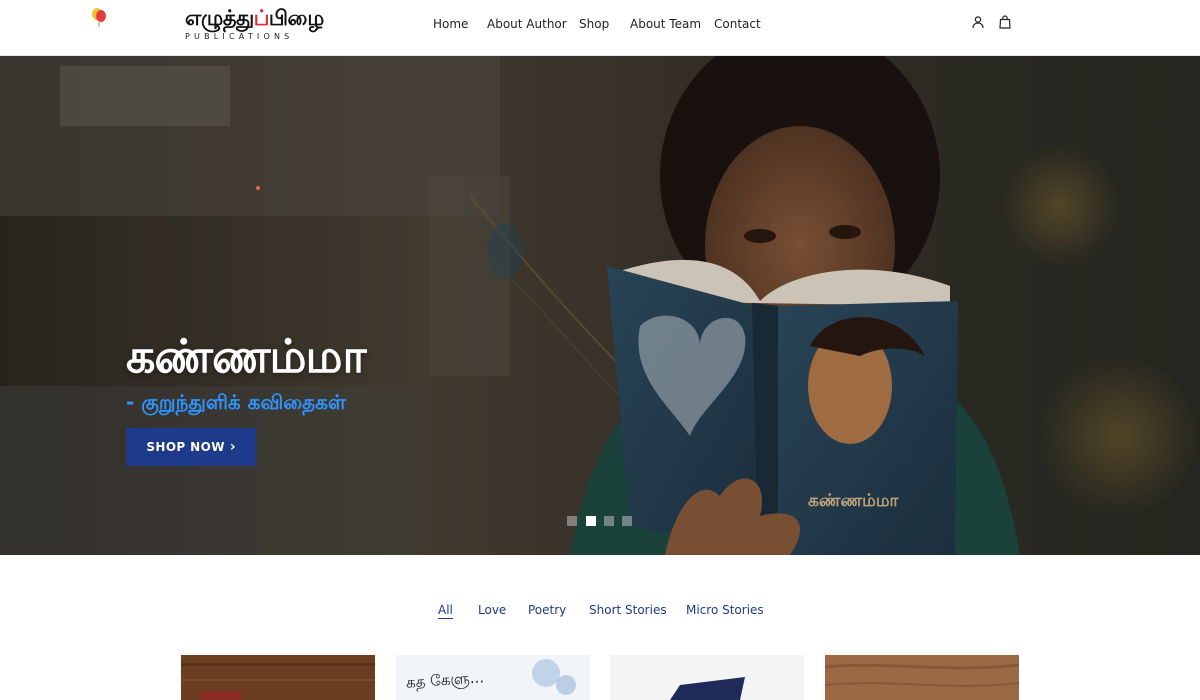 The width and height of the screenshot is (1200, 700). Describe the element at coordinates (492, 610) in the screenshot. I see `category-love: Love` at that location.